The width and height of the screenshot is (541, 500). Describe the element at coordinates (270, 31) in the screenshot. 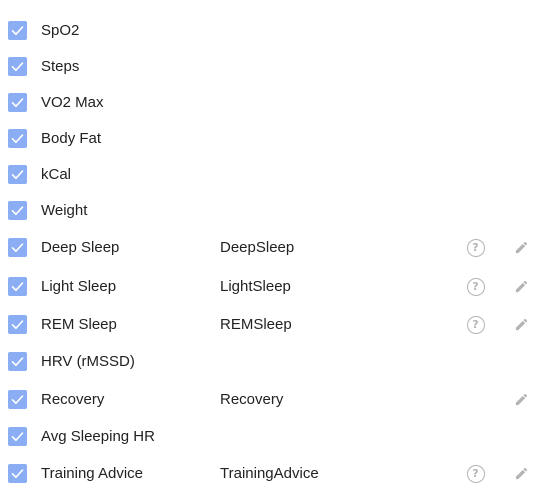

I see `metric-row-spo2: SpO2` at that location.